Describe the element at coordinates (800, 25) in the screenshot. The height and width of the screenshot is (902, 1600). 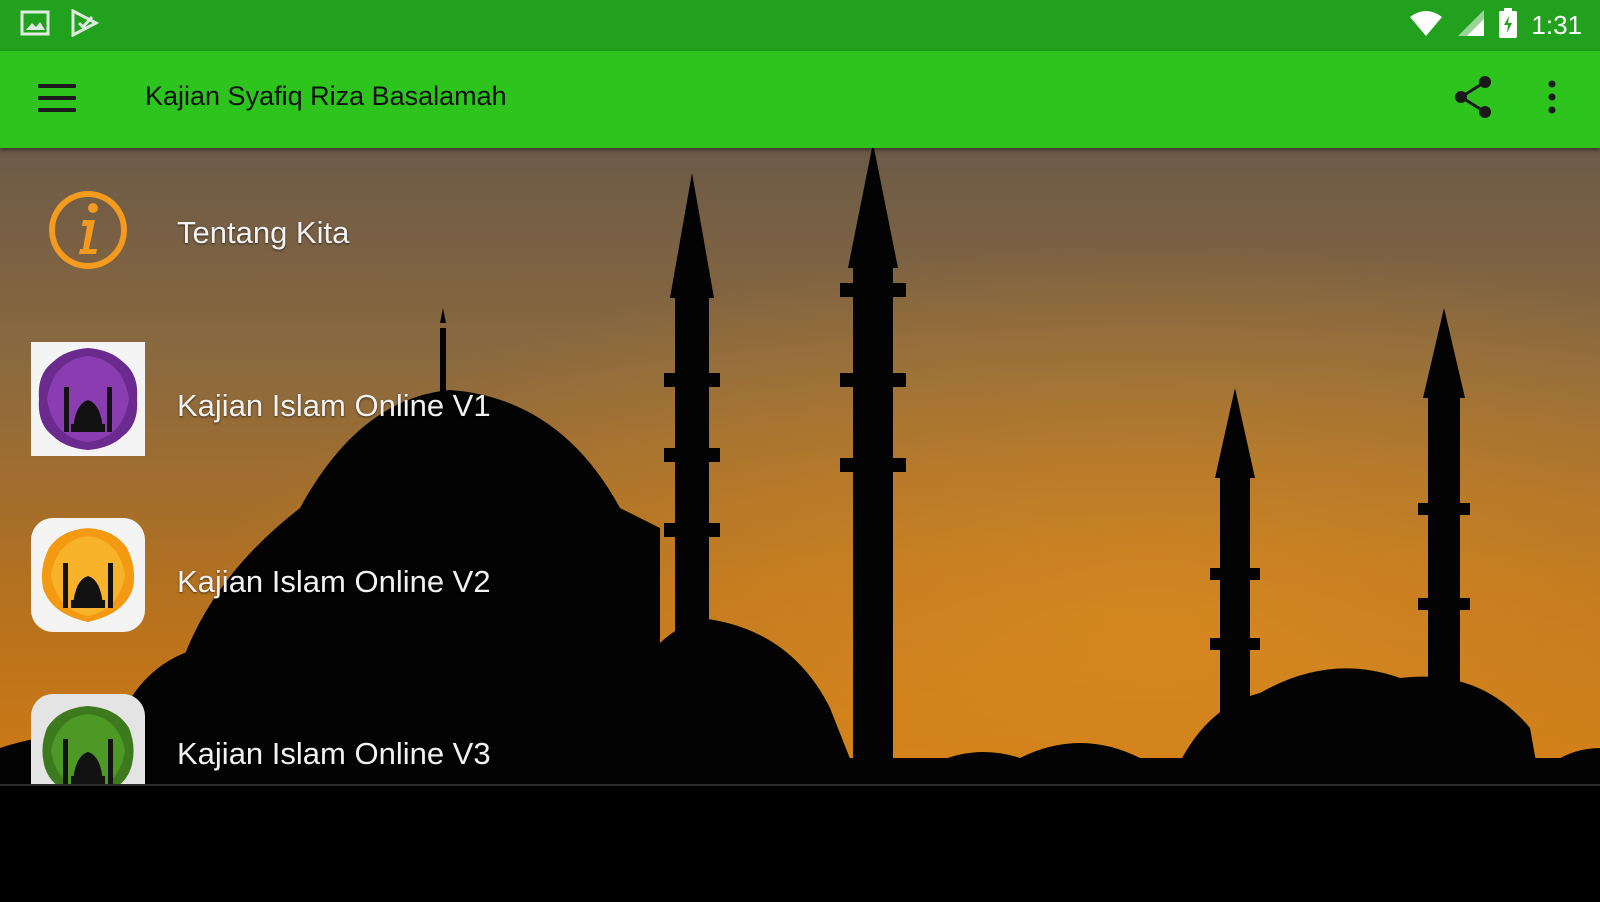
I see `status-bar: 1:31` at that location.